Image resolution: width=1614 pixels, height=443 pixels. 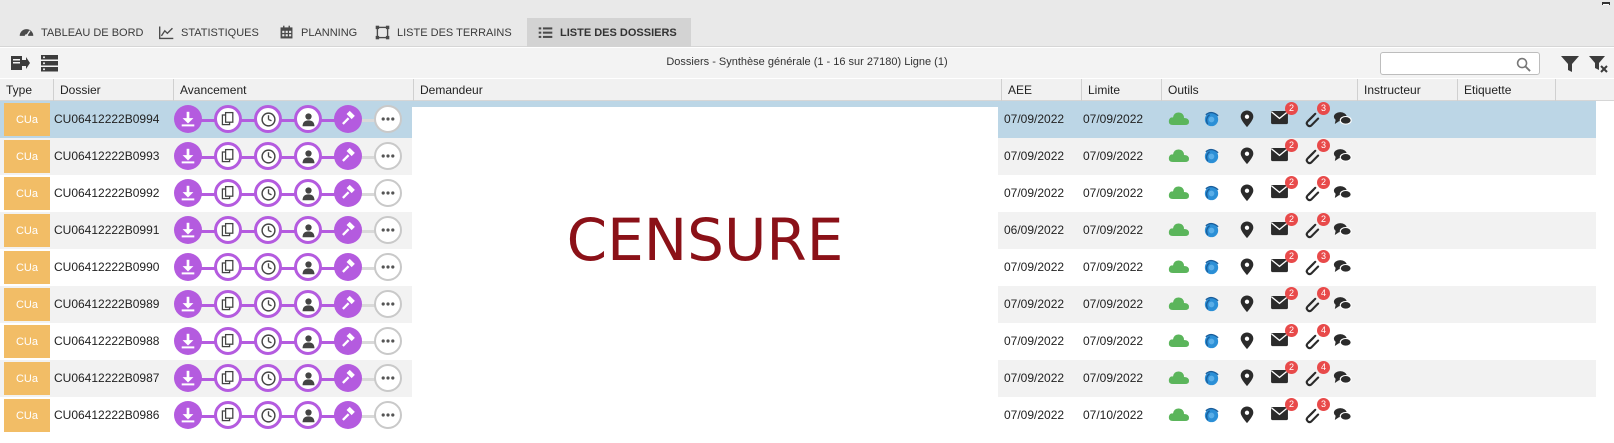 I want to click on dossier-number: CU06412222B0987, so click(x=106, y=378).